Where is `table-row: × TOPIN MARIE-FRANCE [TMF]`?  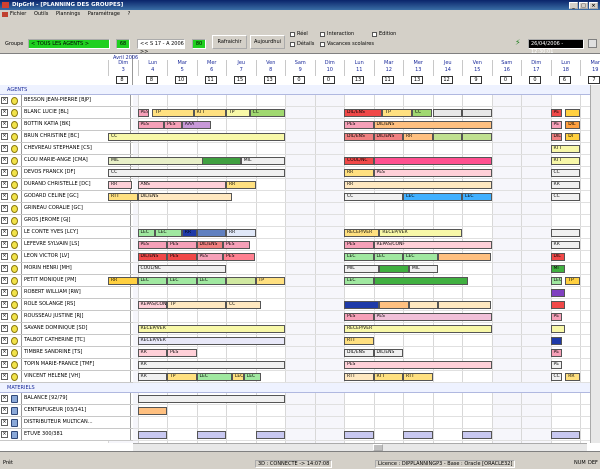
table-row: × TOPIN MARIE-FRANCE [TMF] is located at coordinates (66, 365).